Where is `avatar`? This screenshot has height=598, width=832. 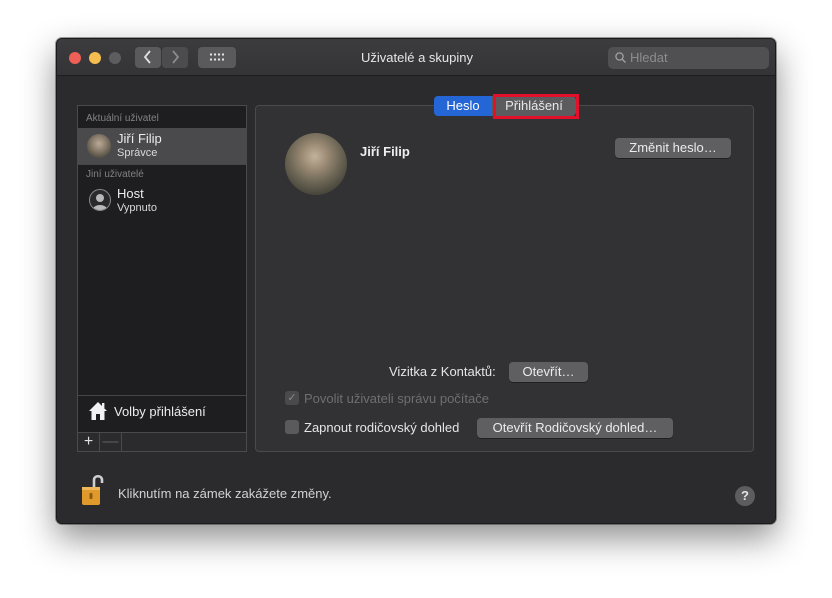 avatar is located at coordinates (99, 146).